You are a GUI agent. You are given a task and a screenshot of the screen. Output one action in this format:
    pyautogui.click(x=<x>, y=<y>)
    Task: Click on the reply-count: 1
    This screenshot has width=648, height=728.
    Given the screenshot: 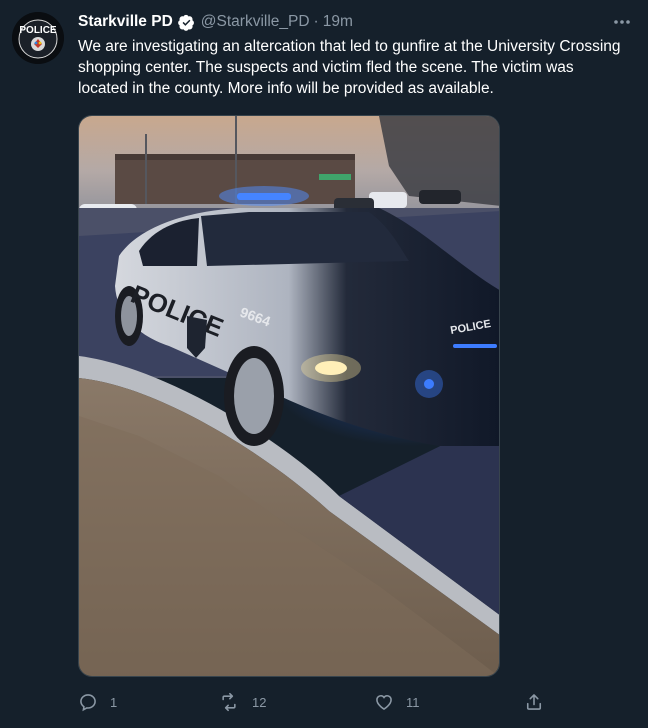 What is the action you would take?
    pyautogui.click(x=114, y=702)
    